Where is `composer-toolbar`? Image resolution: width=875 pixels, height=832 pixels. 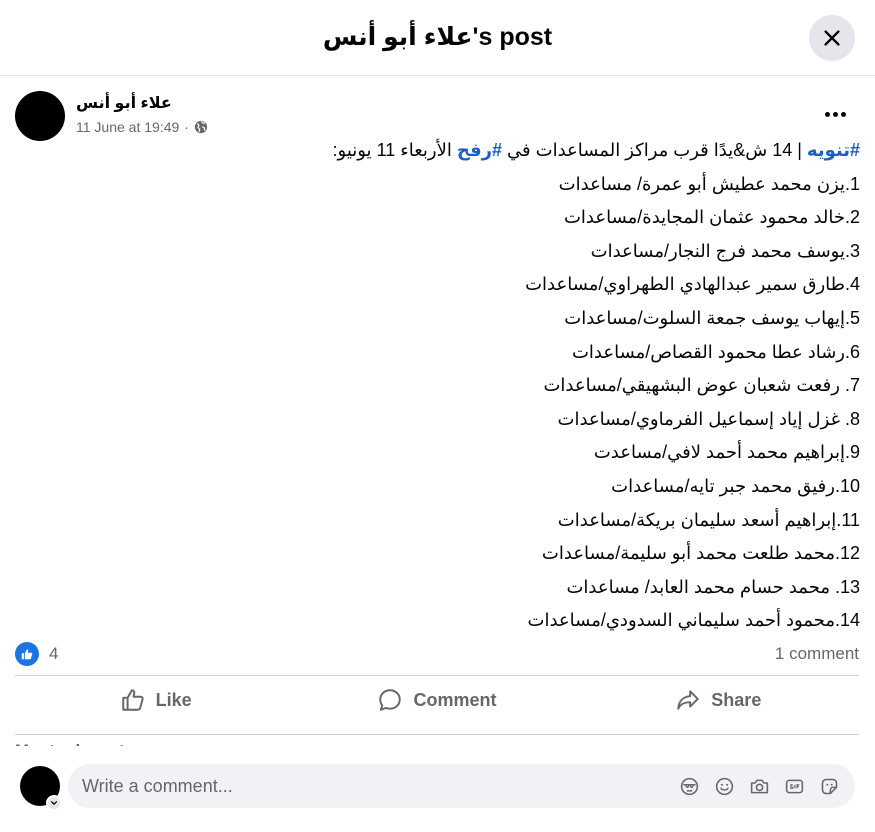 composer-toolbar is located at coordinates (759, 786).